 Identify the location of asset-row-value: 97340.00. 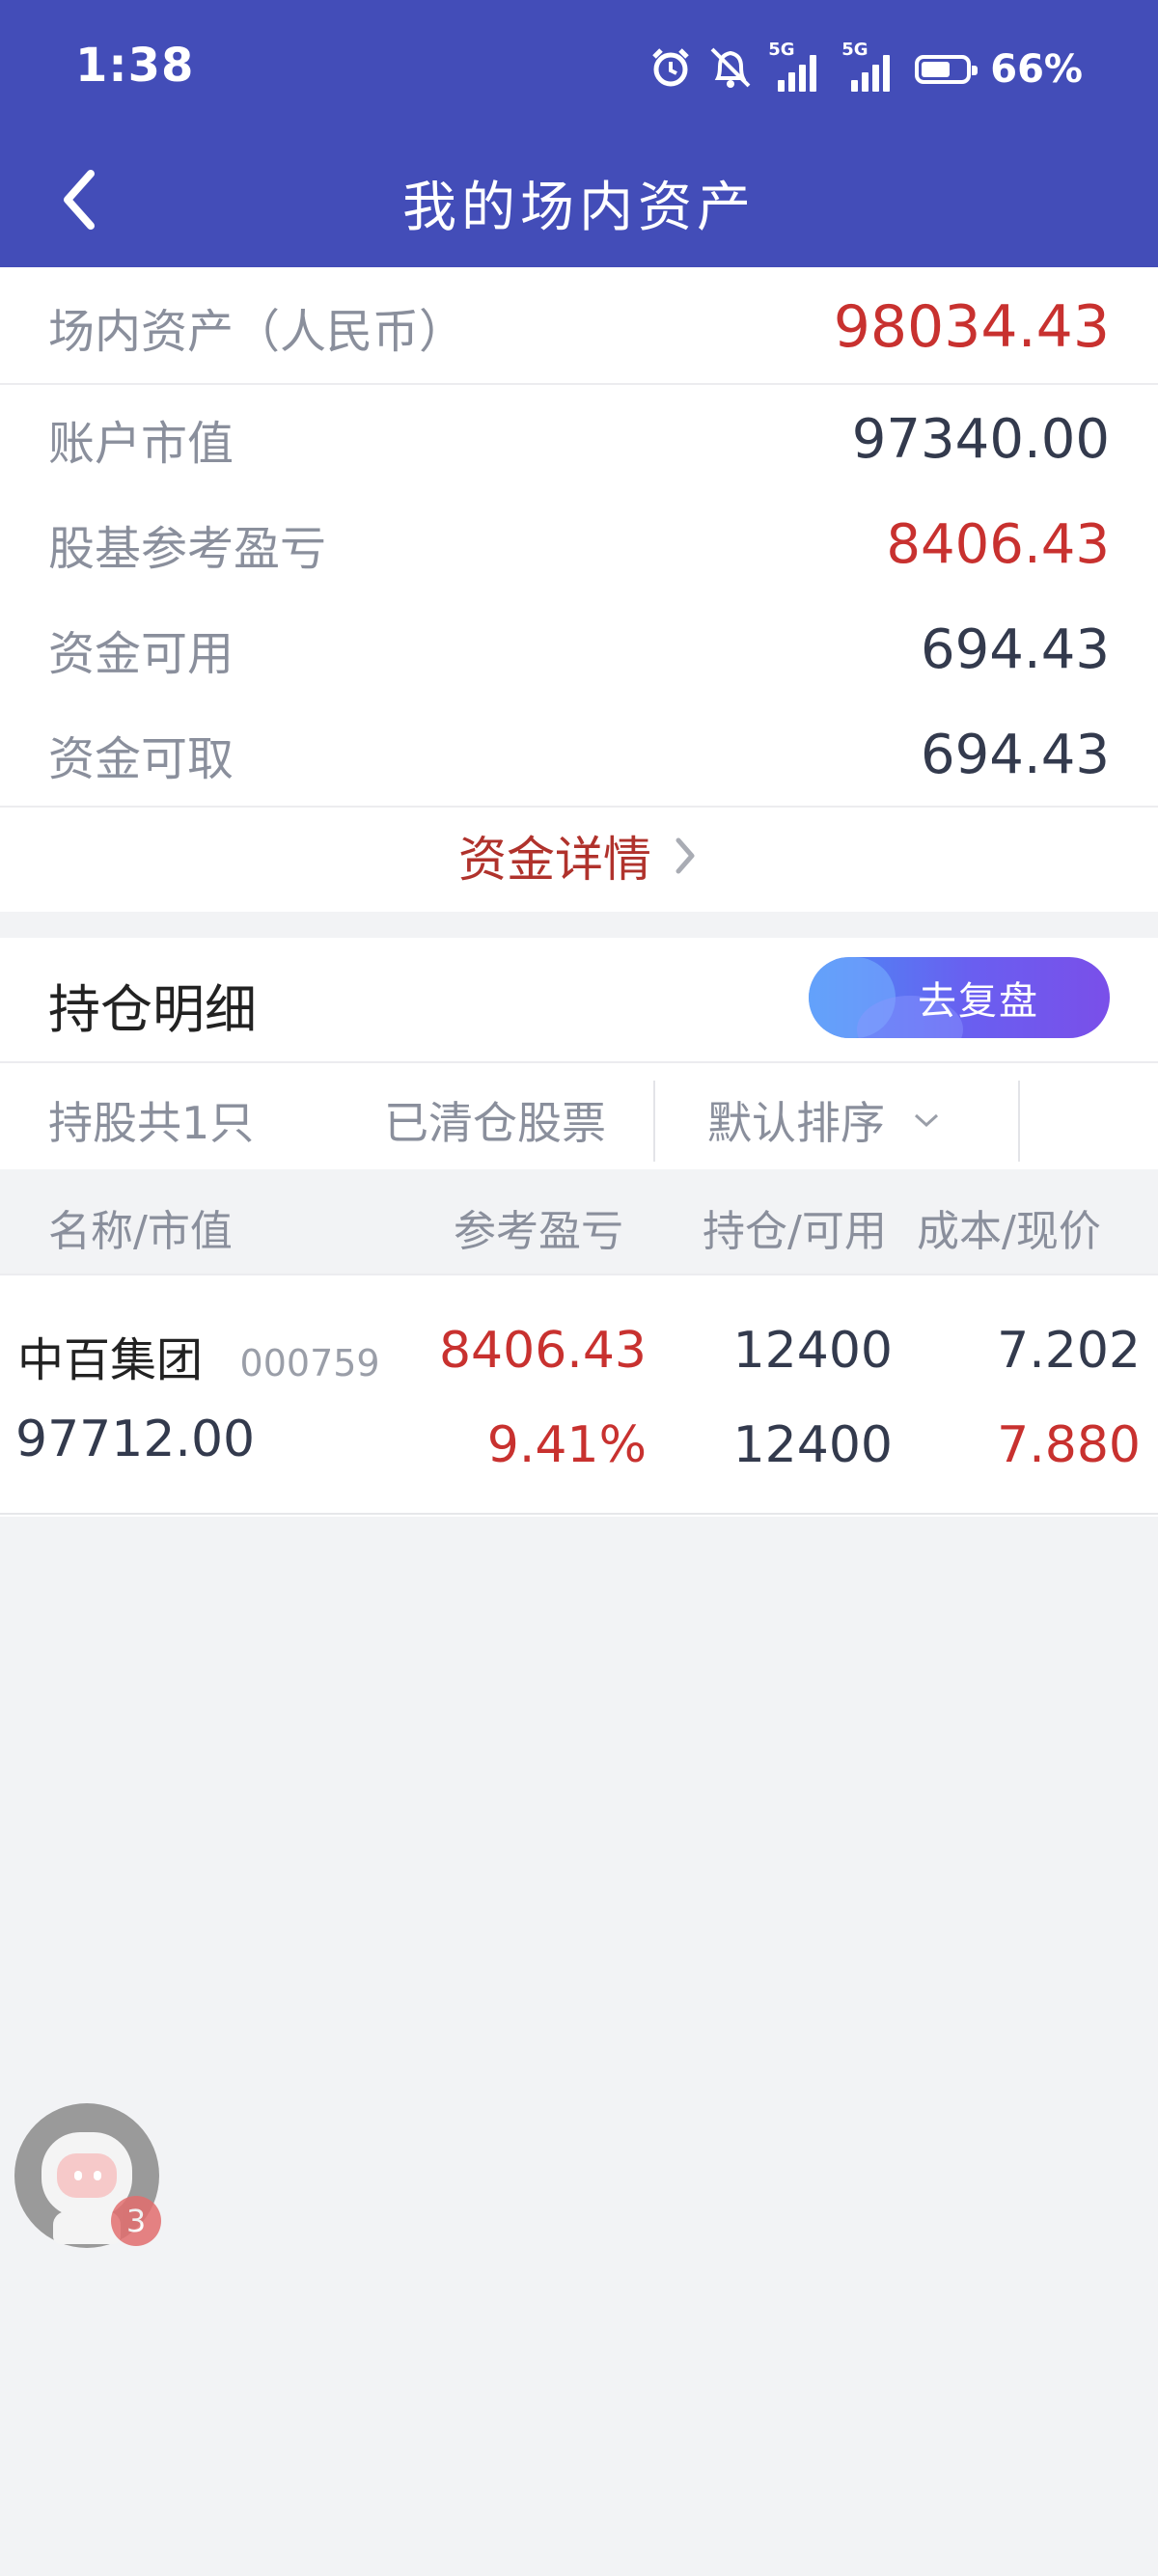
(980, 439).